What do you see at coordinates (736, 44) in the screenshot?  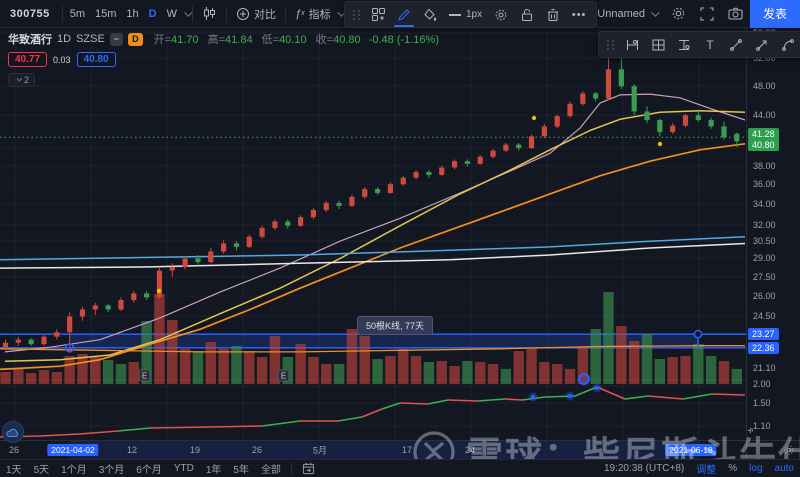 I see `trend-line-tool` at bounding box center [736, 44].